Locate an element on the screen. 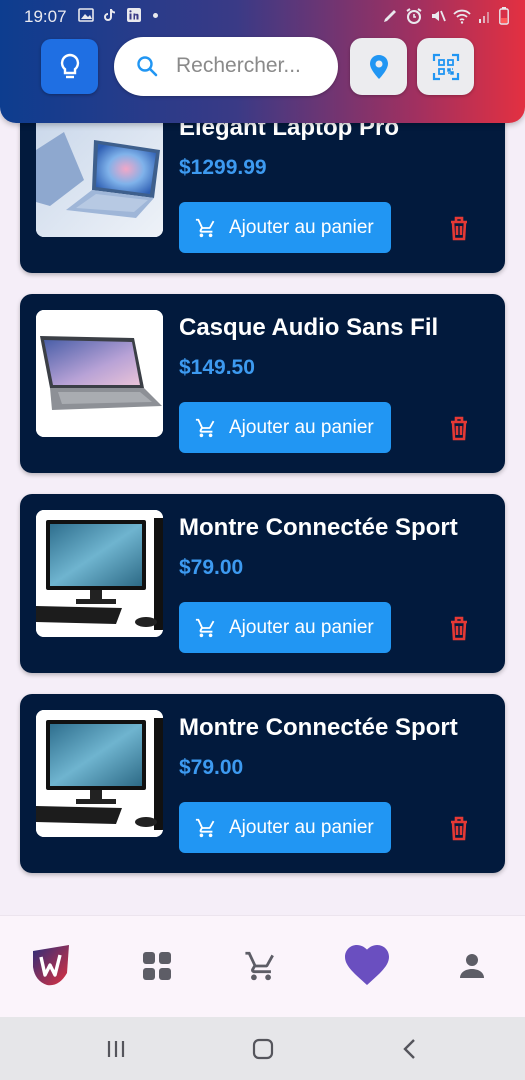  signal-icon is located at coordinates (484, 17).